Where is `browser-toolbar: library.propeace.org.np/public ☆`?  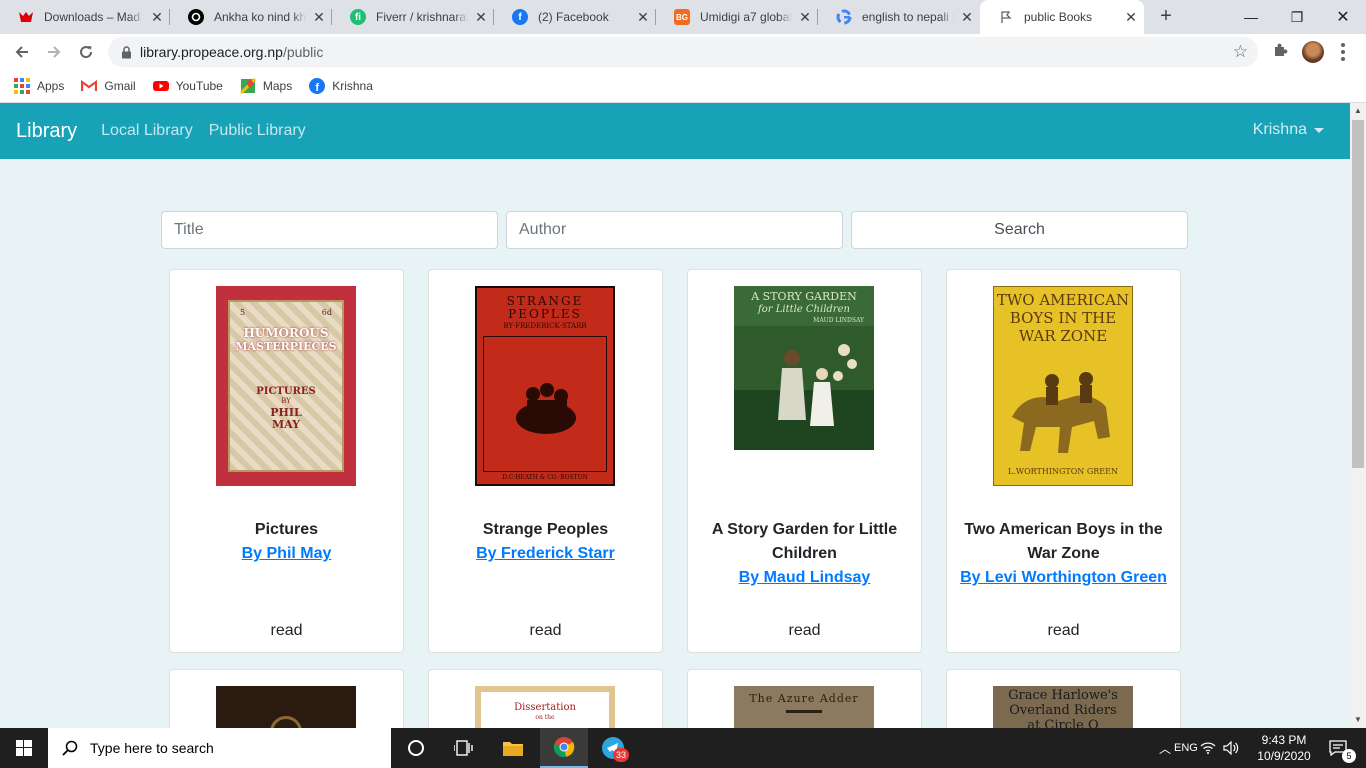
browser-toolbar: library.propeace.org.np/public ☆ is located at coordinates (683, 52).